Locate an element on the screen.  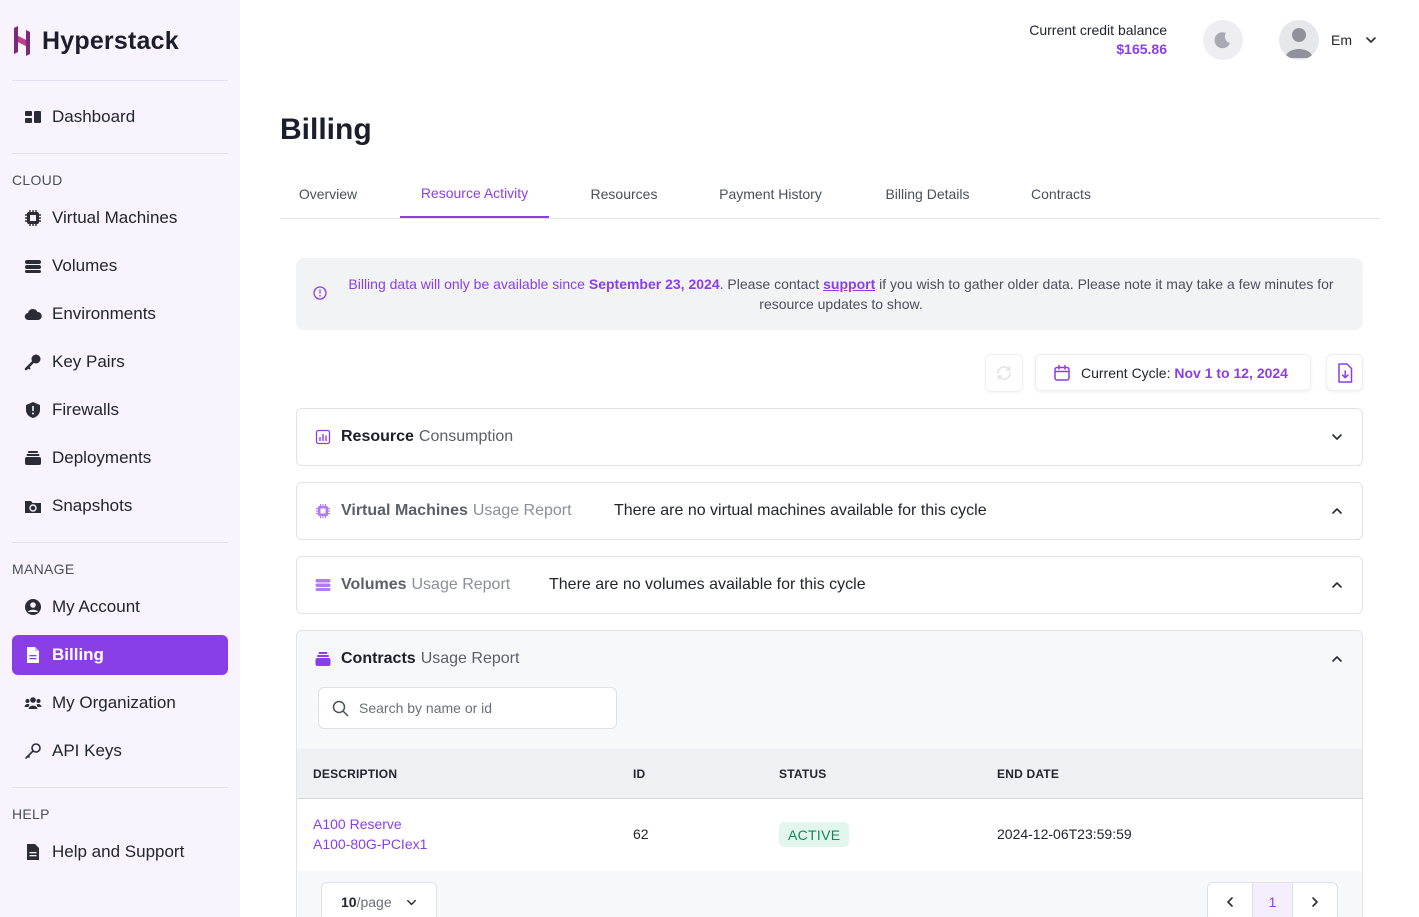
sidebar-item-my-organization: My Organization is located at coordinates (120, 703).